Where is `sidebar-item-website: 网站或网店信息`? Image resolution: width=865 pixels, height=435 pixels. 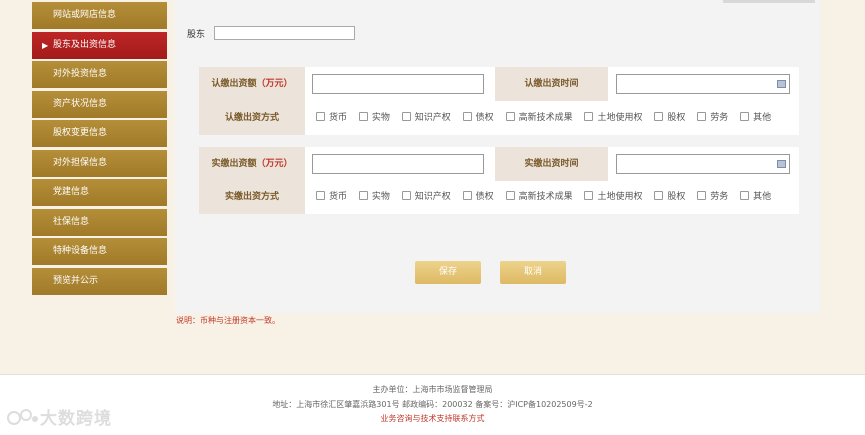 sidebar-item-website: 网站或网店信息 is located at coordinates (99, 15).